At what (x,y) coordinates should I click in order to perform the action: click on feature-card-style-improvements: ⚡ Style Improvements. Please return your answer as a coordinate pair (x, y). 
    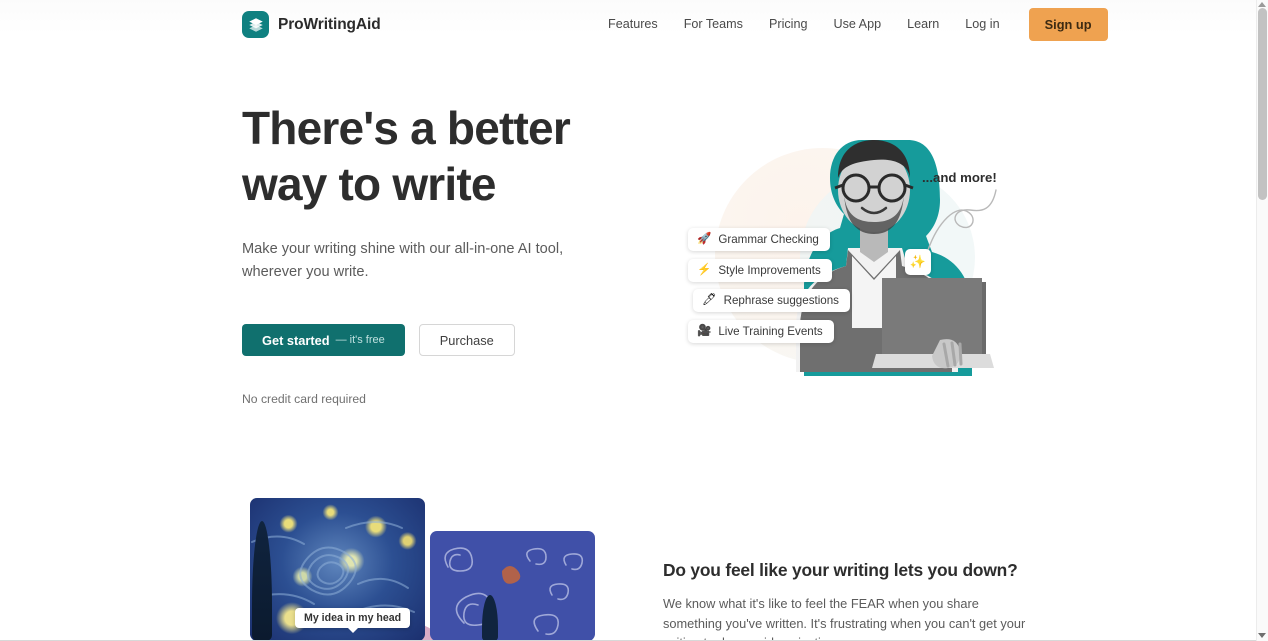
    Looking at the image, I should click on (760, 270).